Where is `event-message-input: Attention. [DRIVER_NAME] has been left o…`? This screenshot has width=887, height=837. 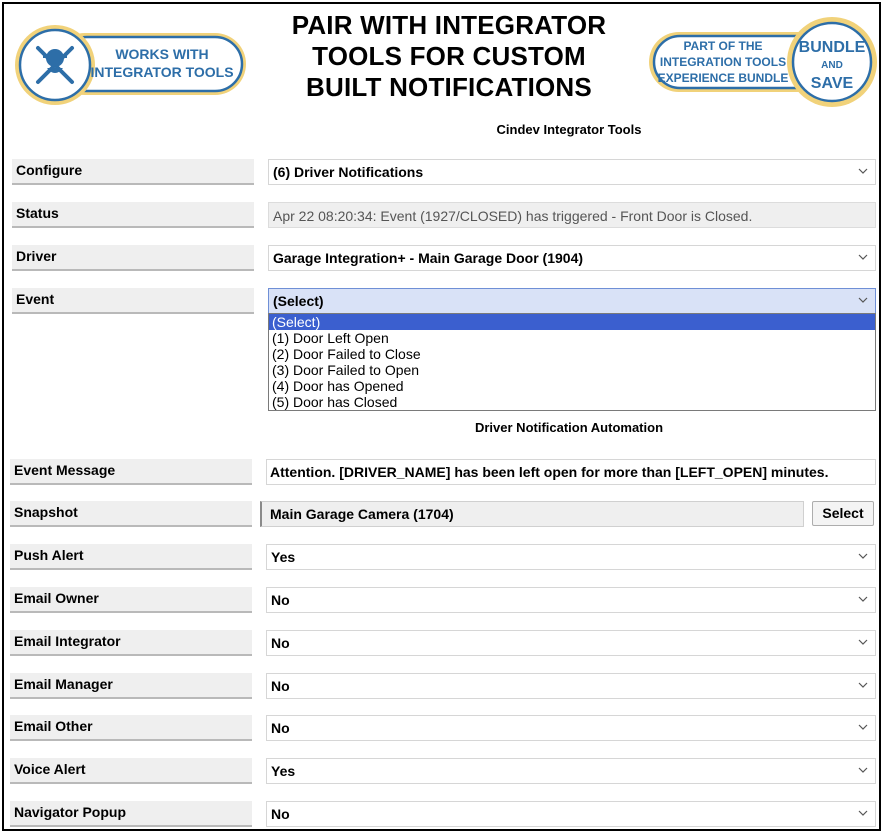 event-message-input: Attention. [DRIVER_NAME] has been left o… is located at coordinates (571, 472).